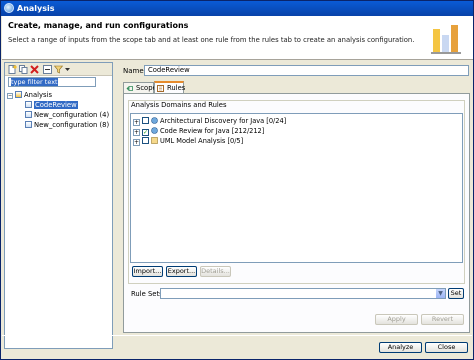 The height and width of the screenshot is (360, 474). What do you see at coordinates (129, 88) in the screenshot?
I see `scope-icon` at bounding box center [129, 88].